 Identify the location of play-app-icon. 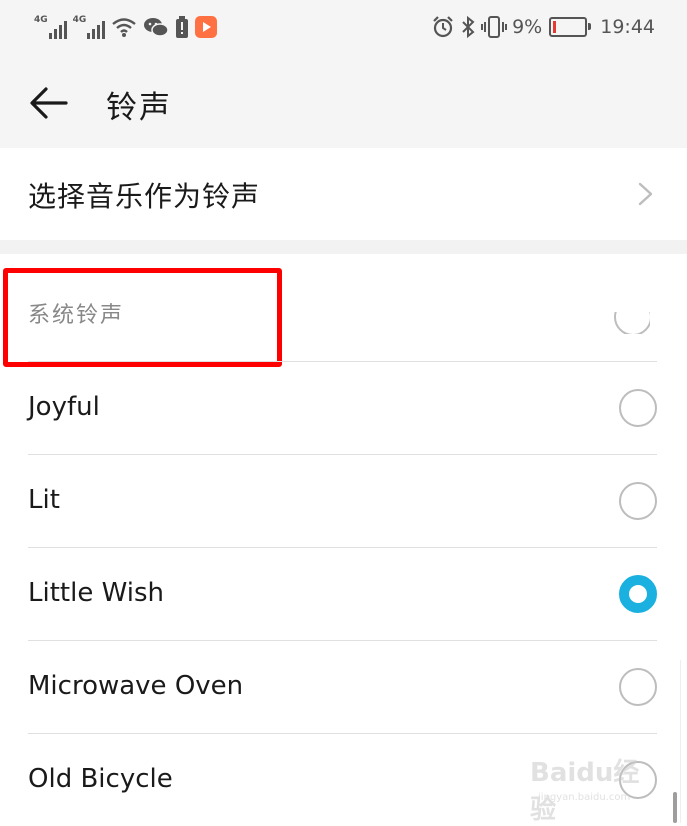
(206, 27).